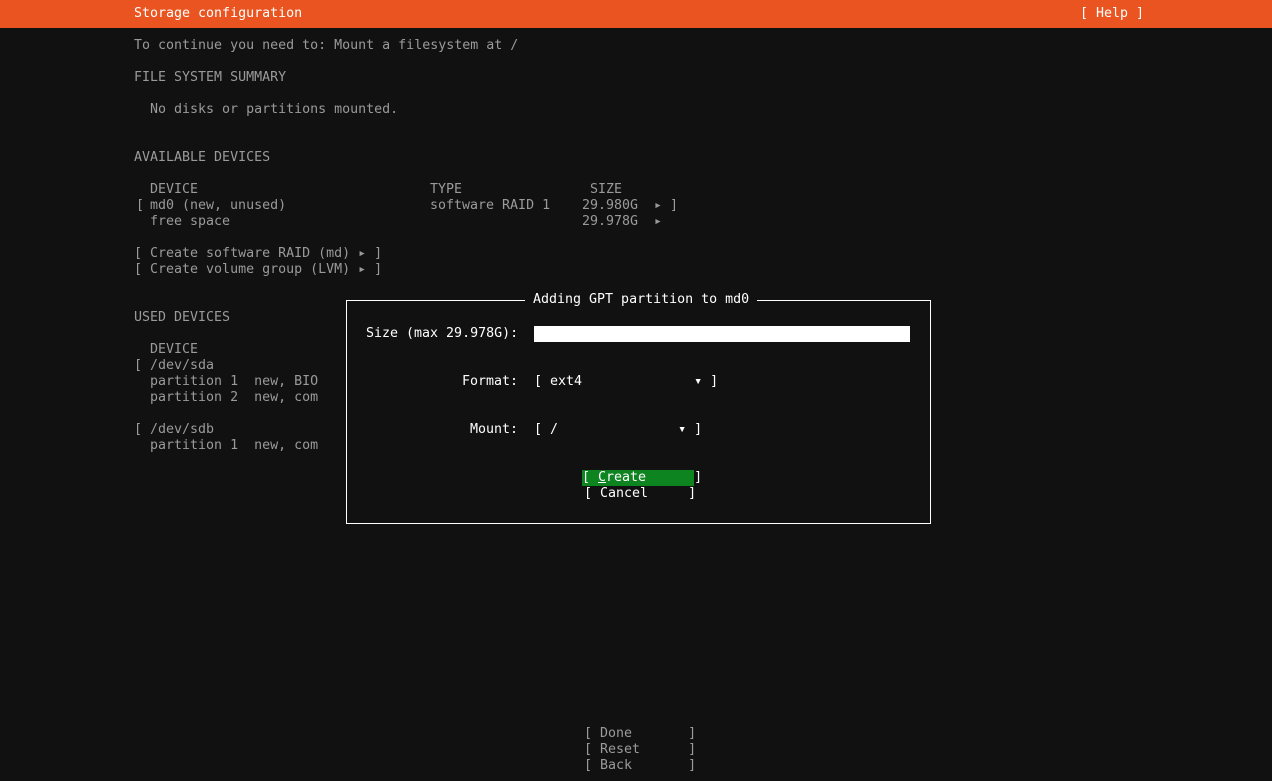 The height and width of the screenshot is (781, 1272). I want to click on available-devices-heading: AVAILABLE DEVICES, so click(202, 157).